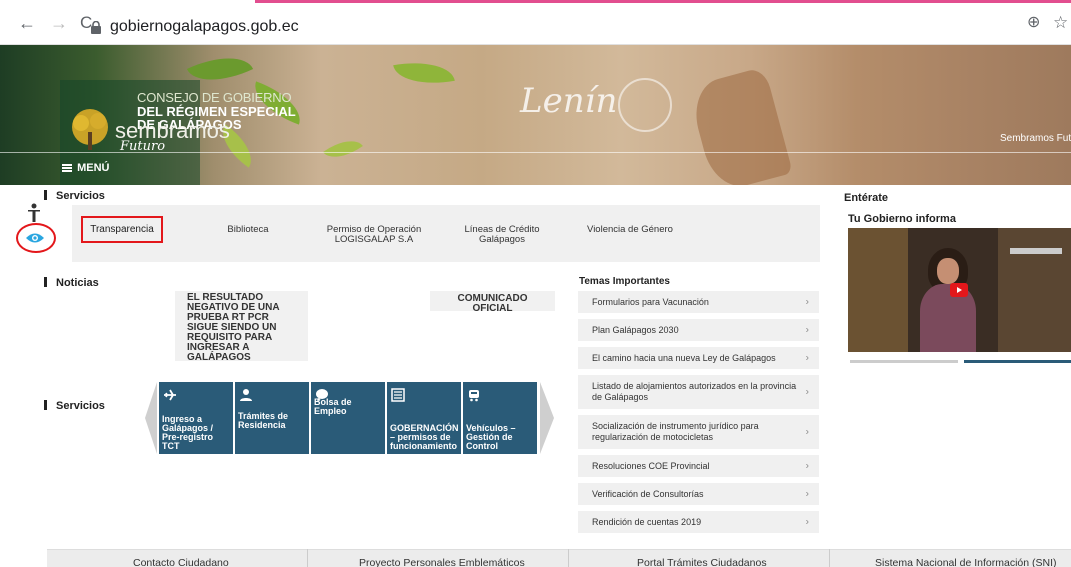 The image size is (1071, 567). What do you see at coordinates (59, 23) in the screenshot?
I see `forward-button: →` at bounding box center [59, 23].